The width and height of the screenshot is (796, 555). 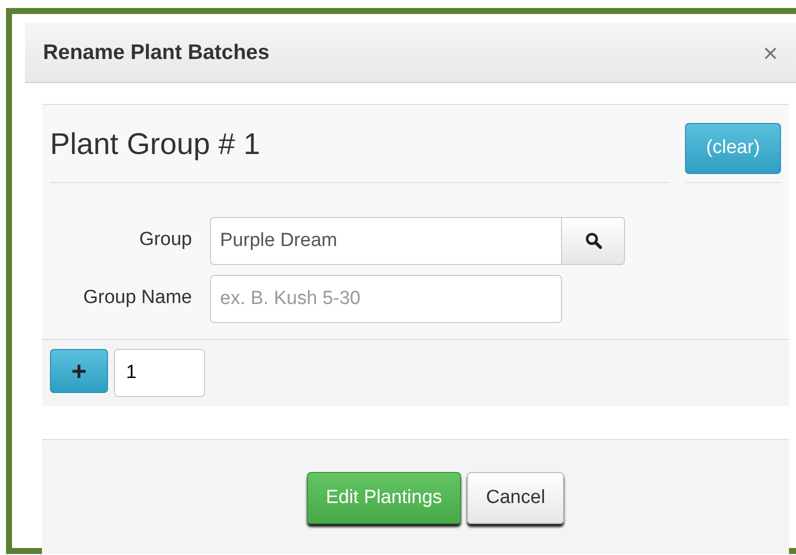 What do you see at coordinates (386, 298) in the screenshot?
I see `text-field: ex. B. Kush 5-30` at bounding box center [386, 298].